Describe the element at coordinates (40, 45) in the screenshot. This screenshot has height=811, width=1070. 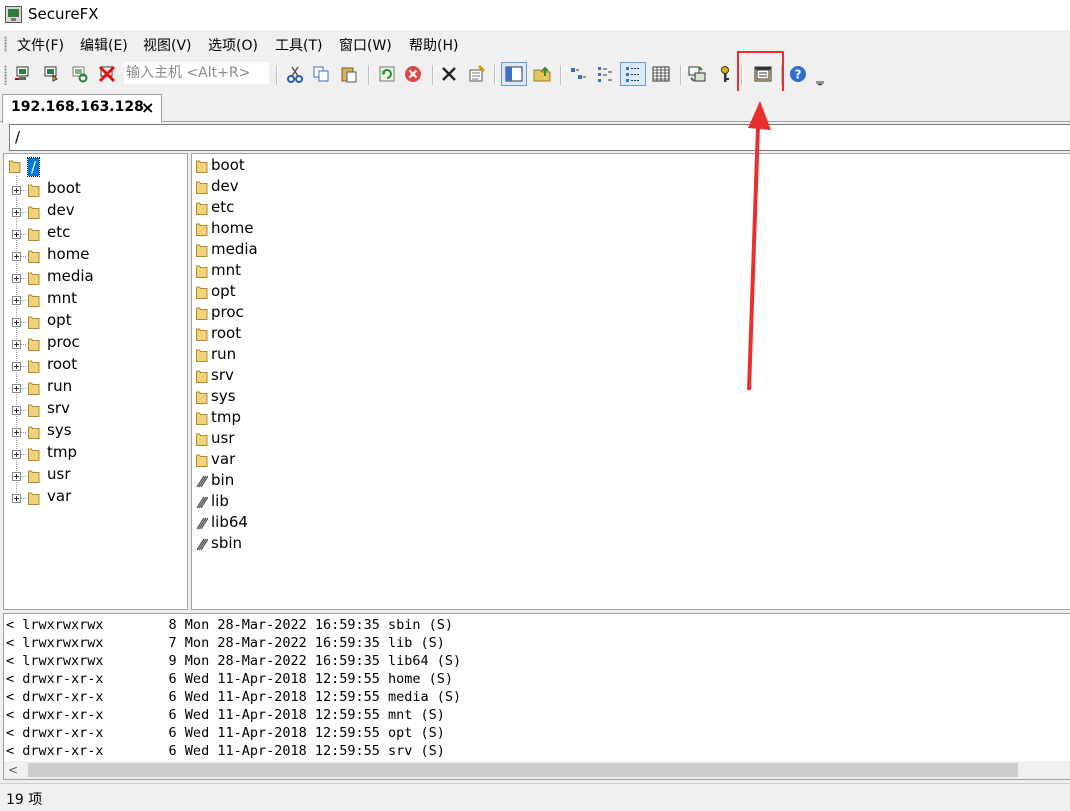
I see `menu-file: 文件(F)` at that location.